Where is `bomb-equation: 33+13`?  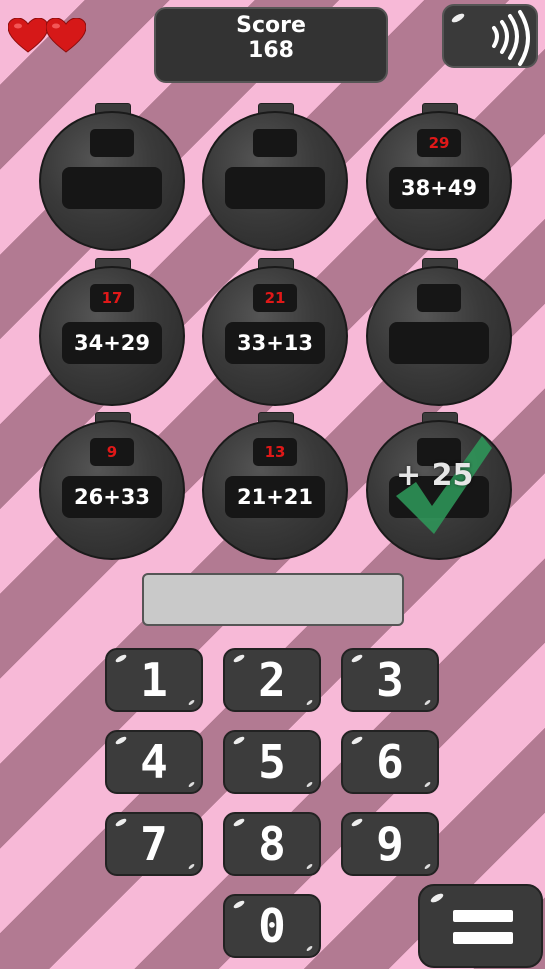
bomb-equation: 33+13 is located at coordinates (275, 343).